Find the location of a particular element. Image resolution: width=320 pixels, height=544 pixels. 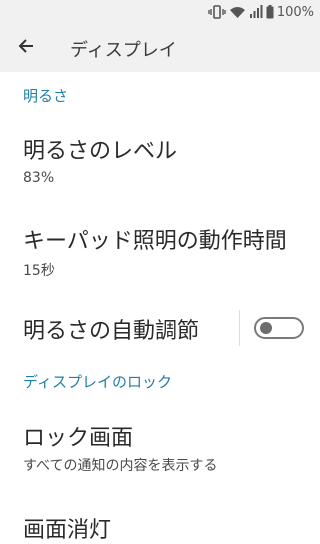

lock-screen-title: ロック画面 is located at coordinates (78, 438).